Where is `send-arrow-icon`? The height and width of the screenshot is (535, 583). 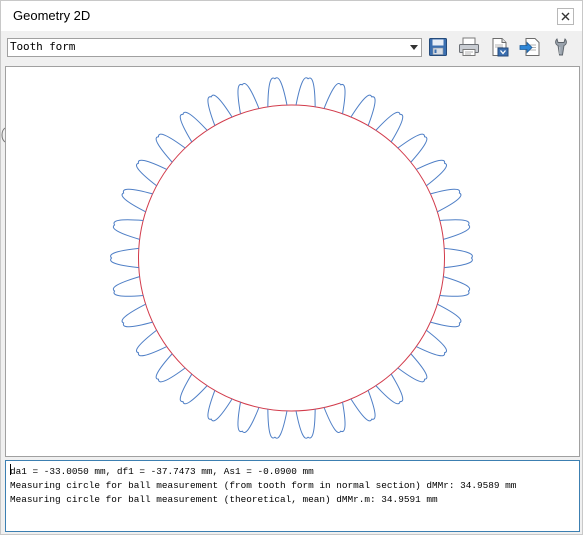
send-arrow-icon is located at coordinates (529, 47).